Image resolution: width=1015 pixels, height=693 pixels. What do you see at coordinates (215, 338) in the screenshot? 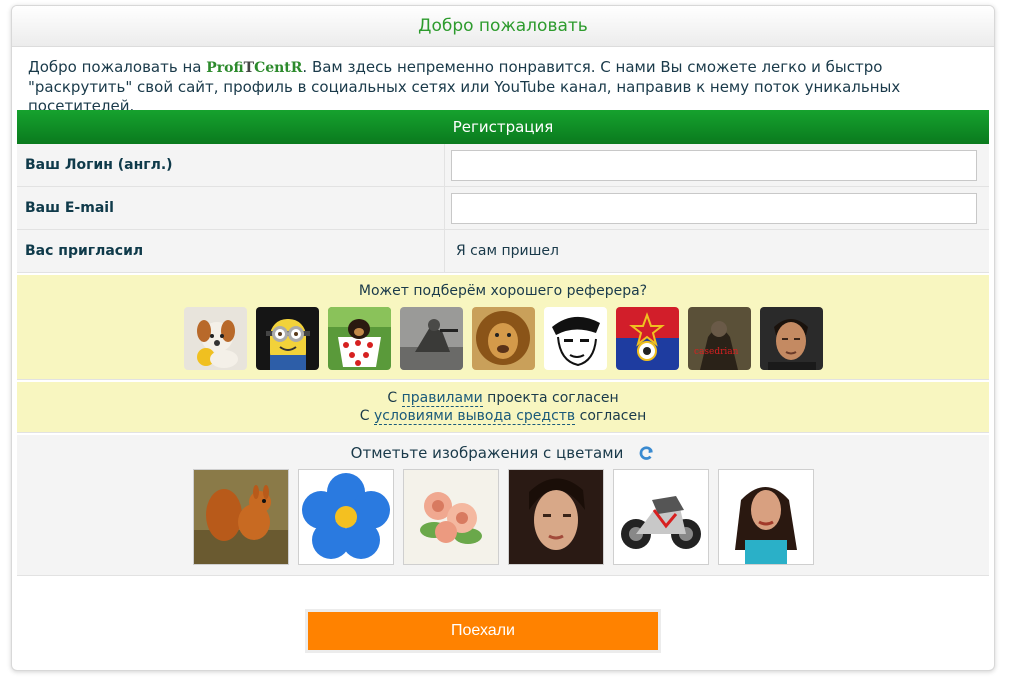
I see `dog-avatar` at bounding box center [215, 338].